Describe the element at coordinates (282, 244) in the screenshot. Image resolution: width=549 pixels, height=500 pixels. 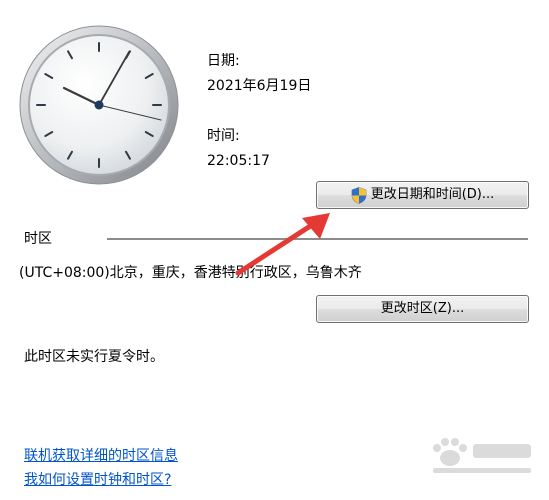
I see `annotation-arrow-icon` at that location.